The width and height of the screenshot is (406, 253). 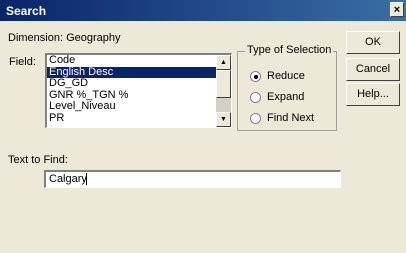 What do you see at coordinates (192, 179) in the screenshot?
I see `text-to-find-input: Calgary` at bounding box center [192, 179].